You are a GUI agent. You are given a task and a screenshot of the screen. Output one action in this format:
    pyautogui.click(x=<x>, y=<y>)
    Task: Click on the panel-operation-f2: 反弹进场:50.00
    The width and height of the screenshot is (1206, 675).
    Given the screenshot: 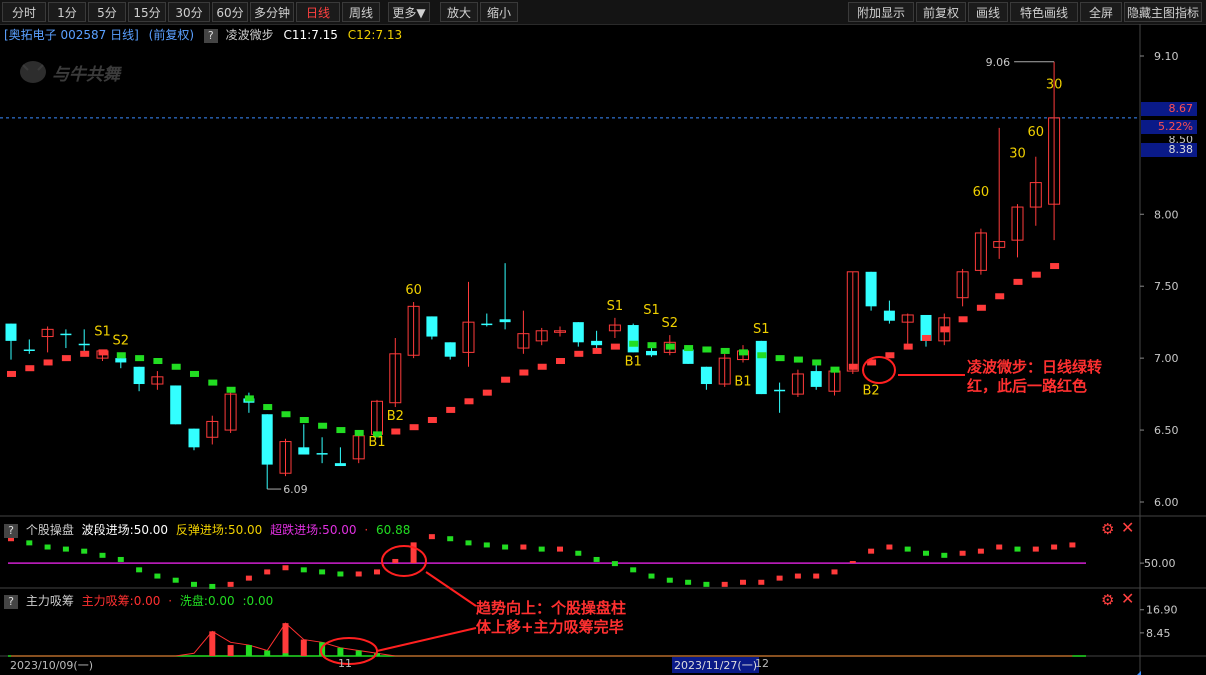 What is the action you would take?
    pyautogui.click(x=219, y=530)
    